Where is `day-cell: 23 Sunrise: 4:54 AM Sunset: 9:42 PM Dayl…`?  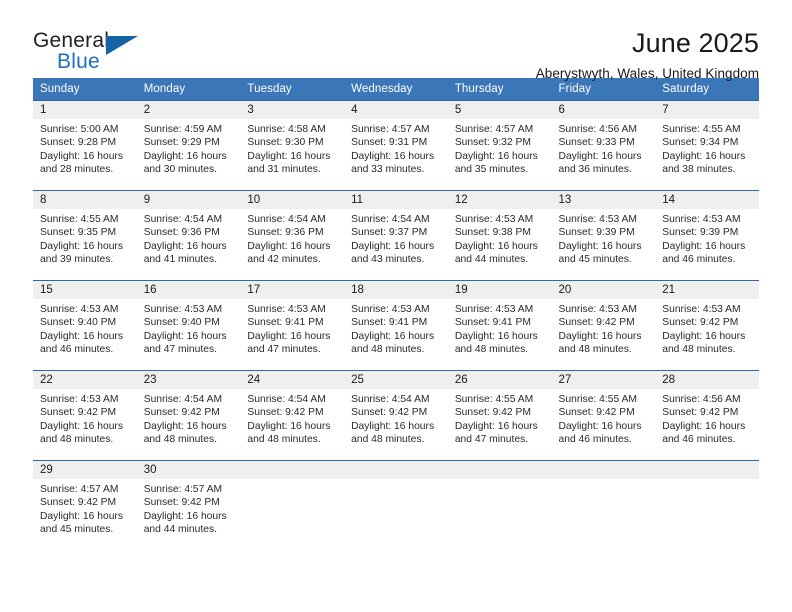 day-cell: 23 Sunrise: 4:54 AM Sunset: 9:42 PM Dayl… is located at coordinates (188, 415).